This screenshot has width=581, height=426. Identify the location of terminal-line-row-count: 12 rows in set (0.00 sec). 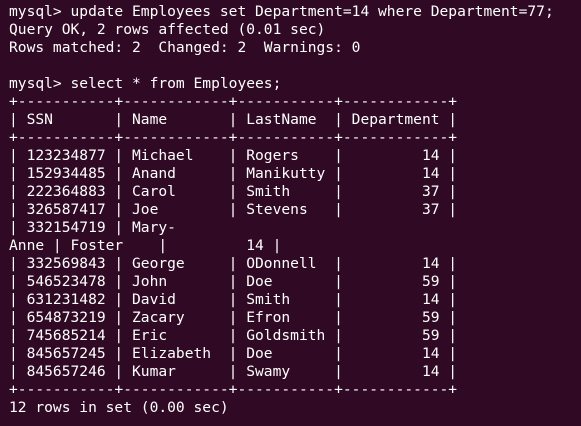
(119, 407).